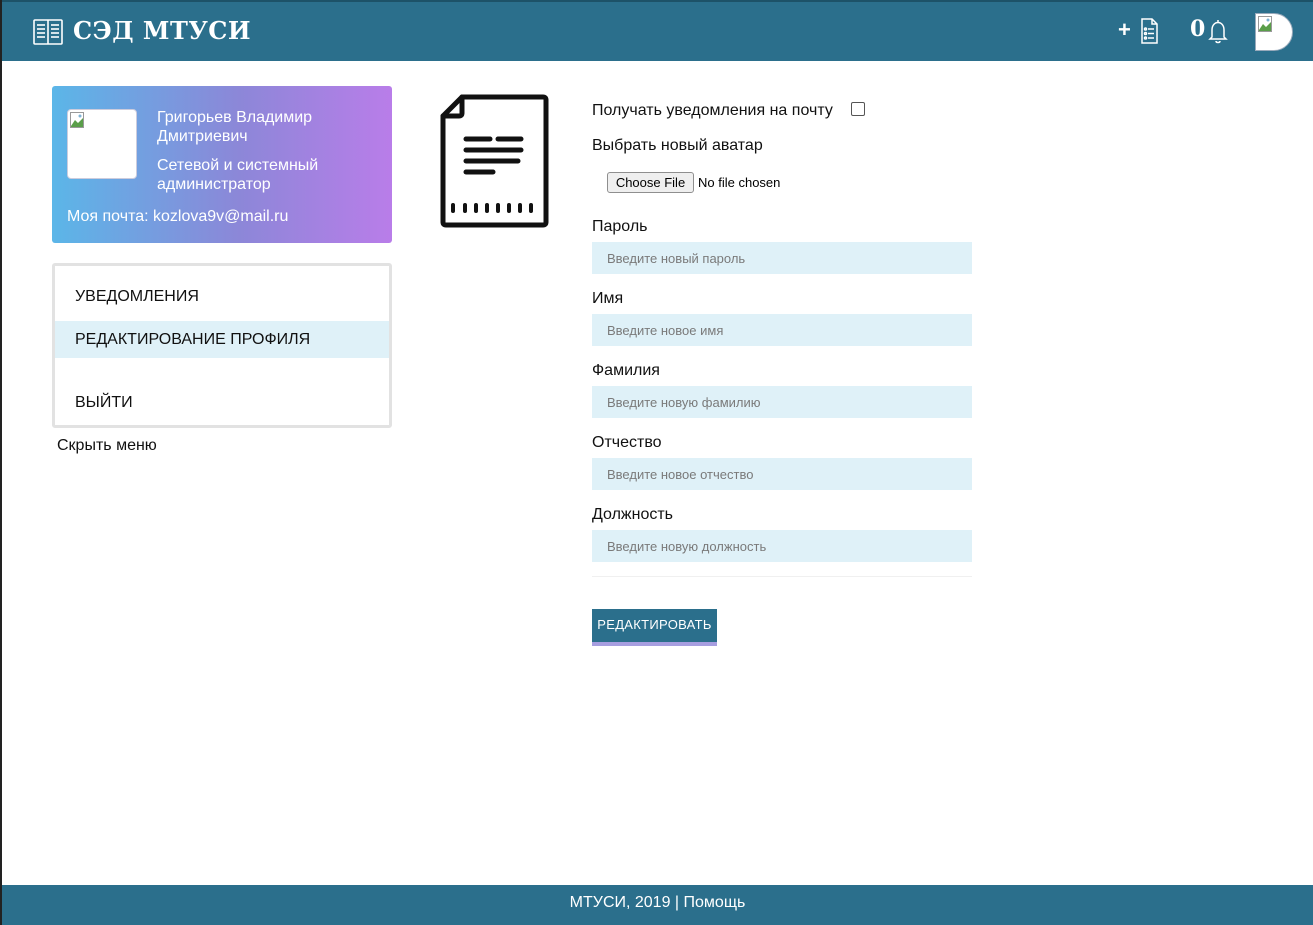 This screenshot has height=925, width=1313. Describe the element at coordinates (222, 296) in the screenshot. I see `menu-item-notifications: УВЕДОМЛЕНИЯ` at that location.